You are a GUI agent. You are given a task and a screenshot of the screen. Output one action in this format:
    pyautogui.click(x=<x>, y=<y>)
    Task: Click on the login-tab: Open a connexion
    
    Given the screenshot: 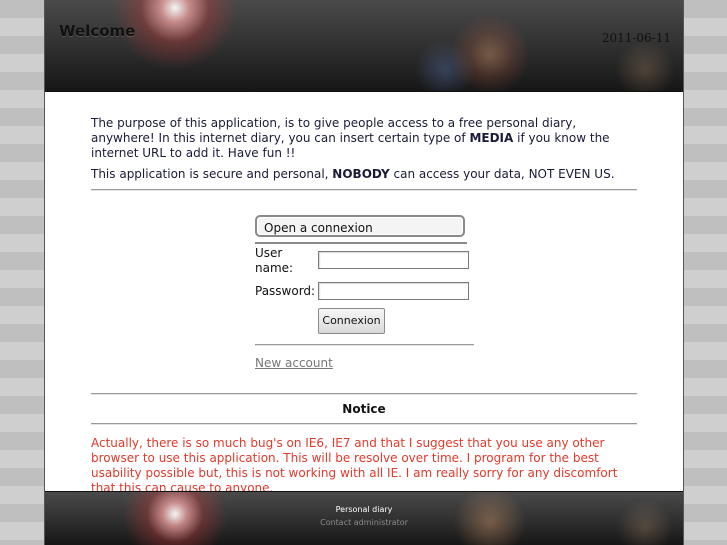 What is the action you would take?
    pyautogui.click(x=360, y=226)
    